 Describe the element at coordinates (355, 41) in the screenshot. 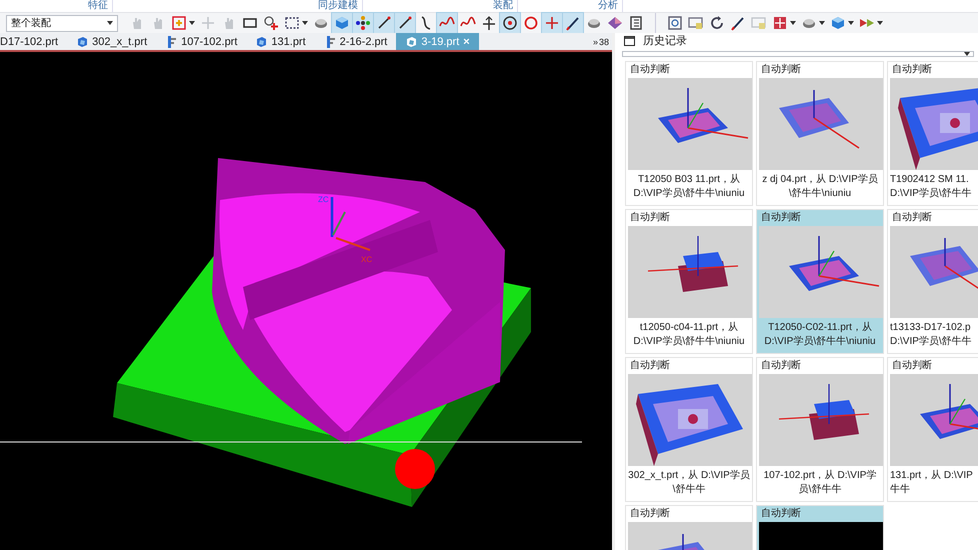

I see `file-tab: 2-16-2.prt` at that location.